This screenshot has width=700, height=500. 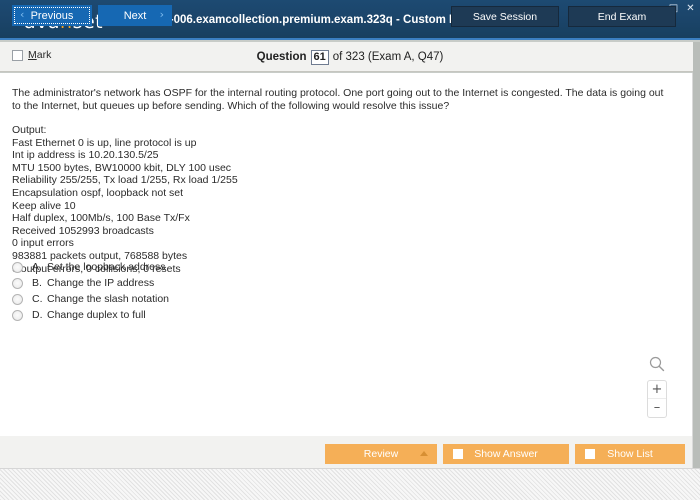 What do you see at coordinates (657, 390) in the screenshot?
I see `zoom-in-button: +` at bounding box center [657, 390].